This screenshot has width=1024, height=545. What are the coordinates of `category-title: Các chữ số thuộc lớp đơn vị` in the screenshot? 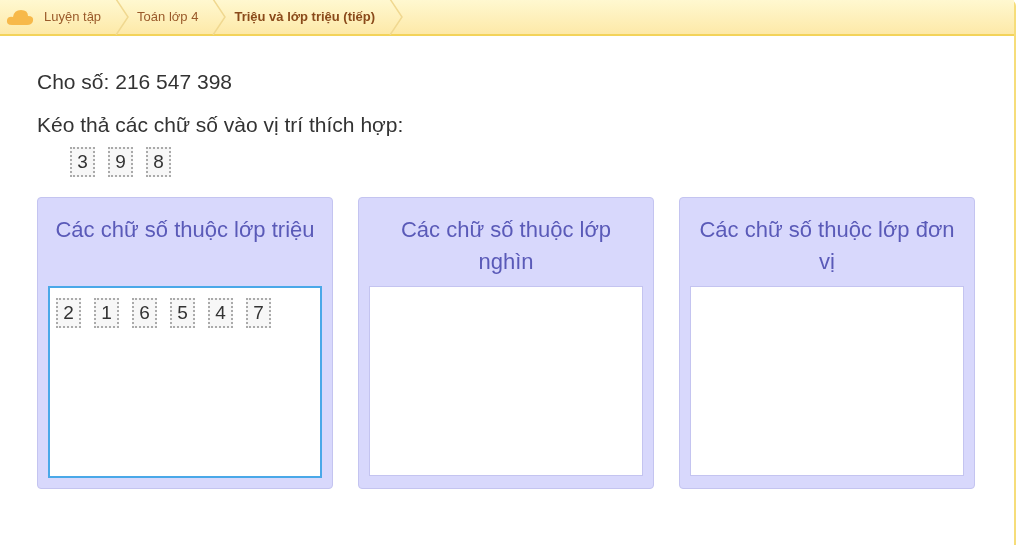 It's located at (827, 246).